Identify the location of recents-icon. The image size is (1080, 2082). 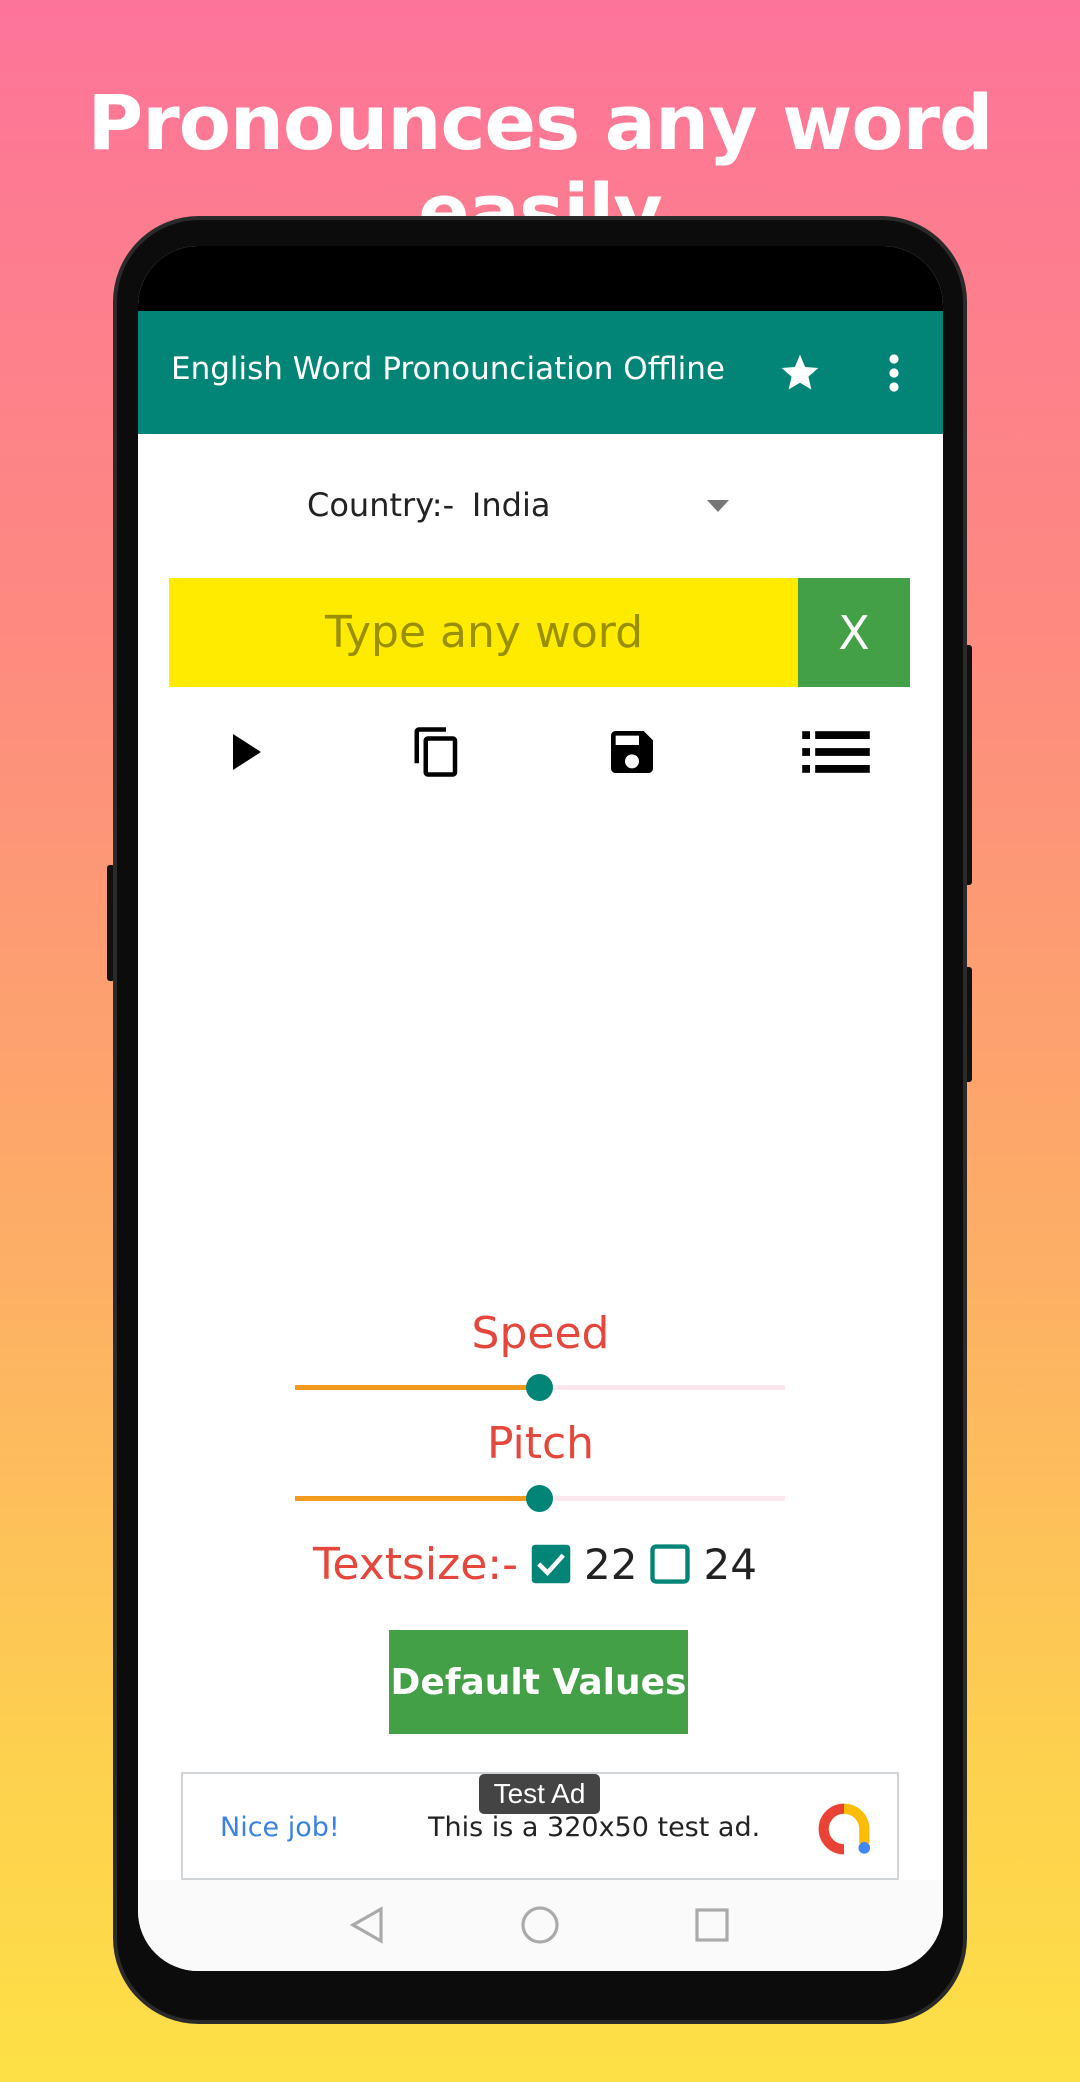
(712, 1925).